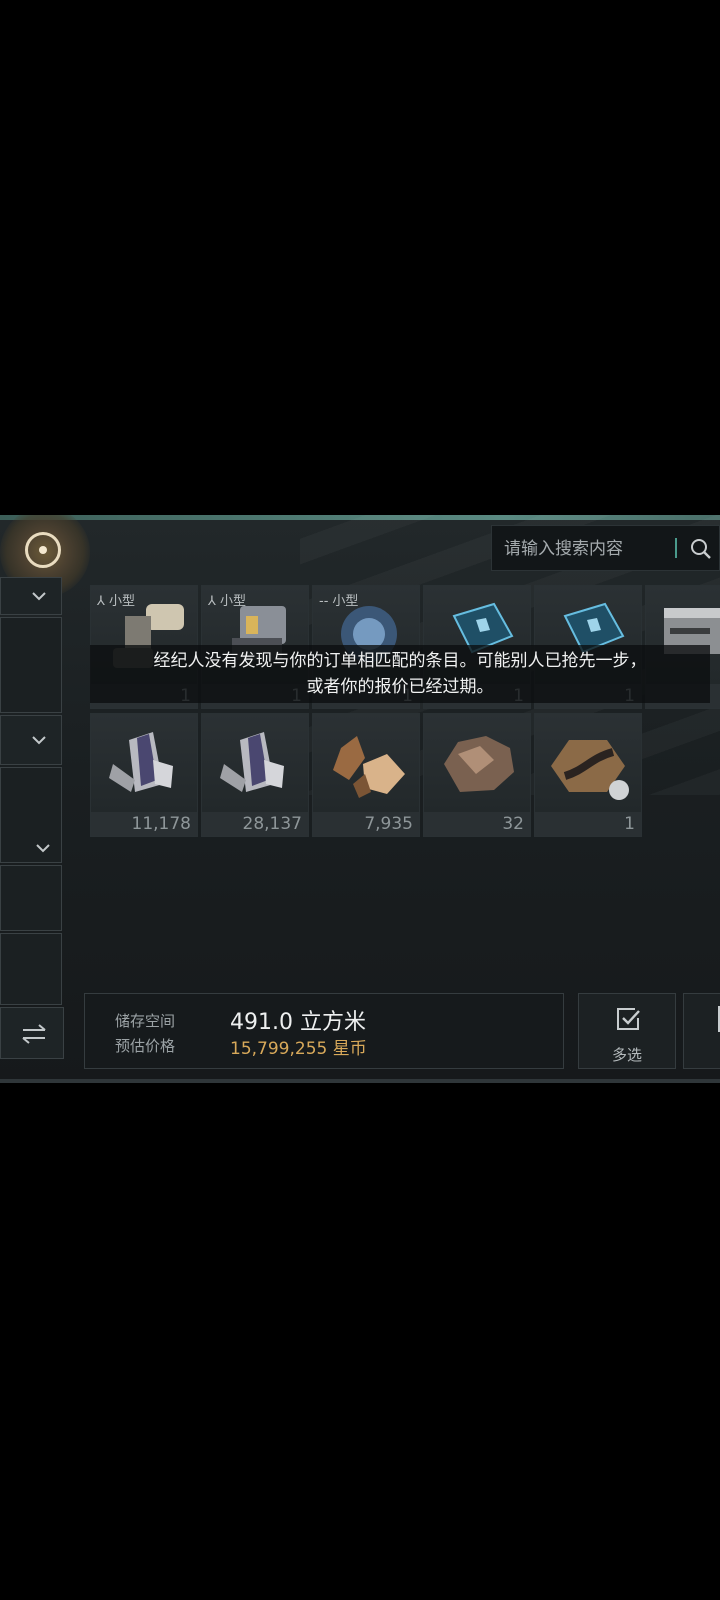 This screenshot has height=1600, width=720. Describe the element at coordinates (626, 1055) in the screenshot. I see `multi-select-label: 多选` at that location.